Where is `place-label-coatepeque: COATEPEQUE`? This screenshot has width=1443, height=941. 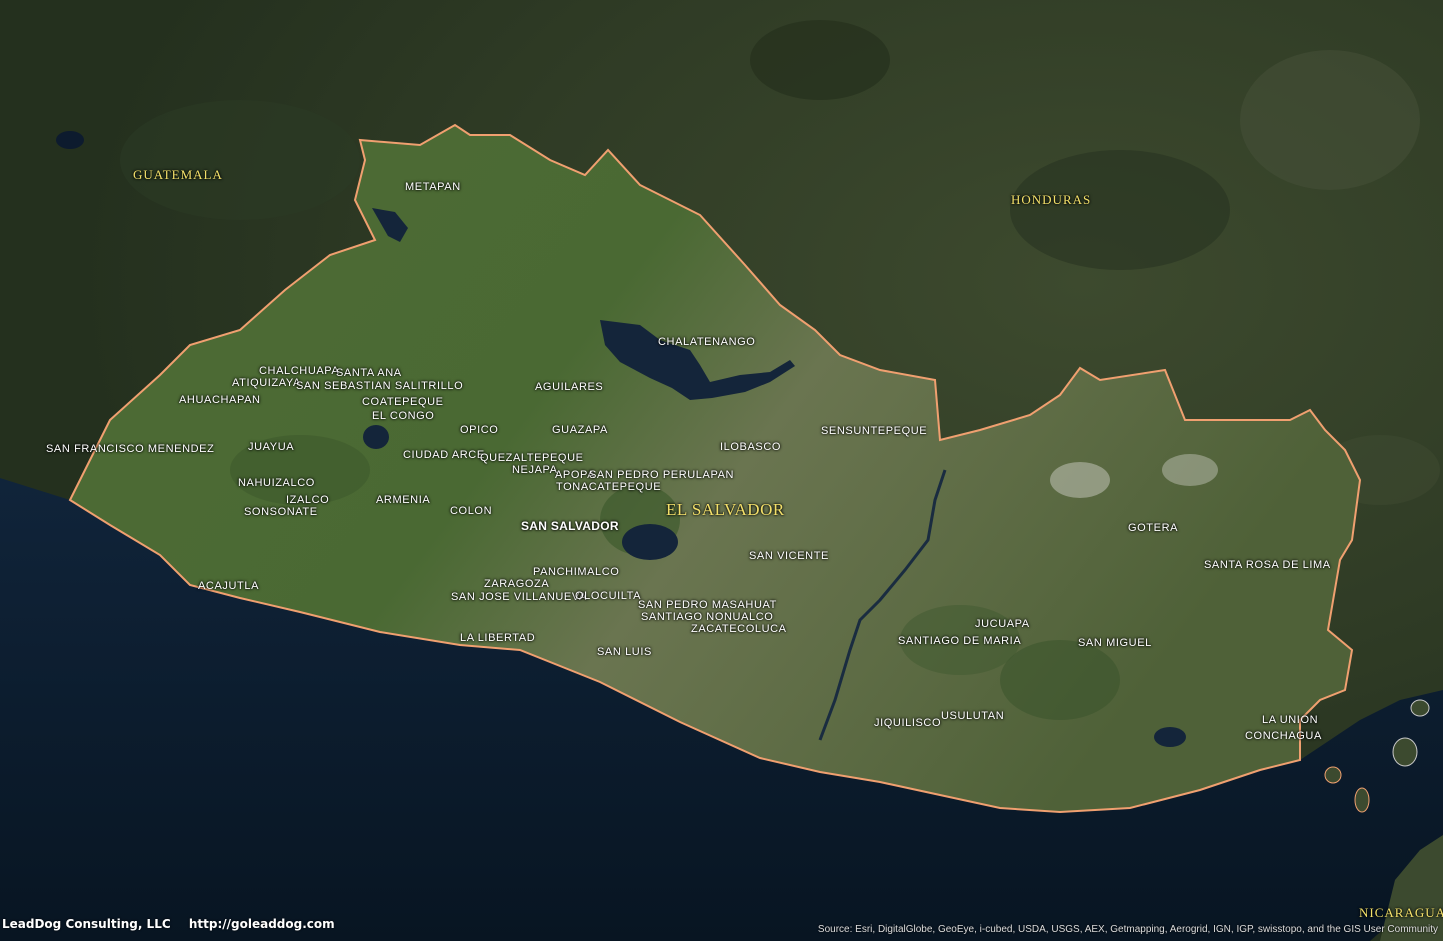
place-label-coatepeque: COATEPEQUE is located at coordinates (403, 402).